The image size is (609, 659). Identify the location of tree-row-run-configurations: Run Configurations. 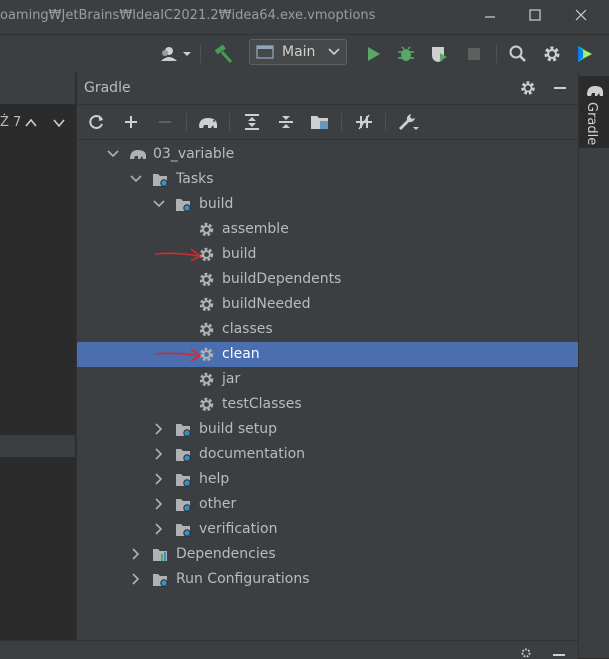
(328, 579).